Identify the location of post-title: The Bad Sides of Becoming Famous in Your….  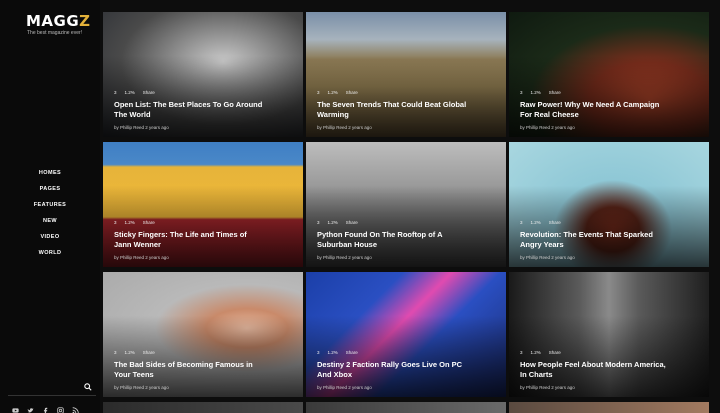
(189, 370).